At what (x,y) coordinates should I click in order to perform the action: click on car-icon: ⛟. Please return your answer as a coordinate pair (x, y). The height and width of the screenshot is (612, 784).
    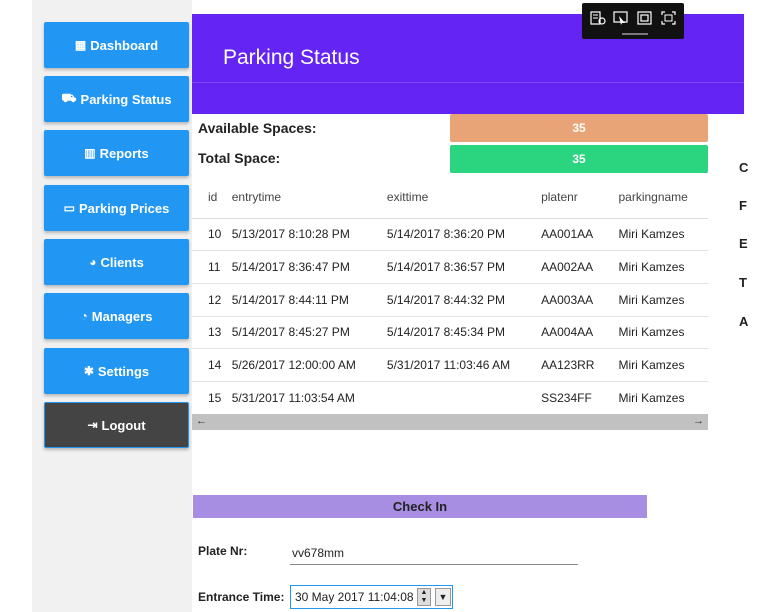
    Looking at the image, I should click on (69, 98).